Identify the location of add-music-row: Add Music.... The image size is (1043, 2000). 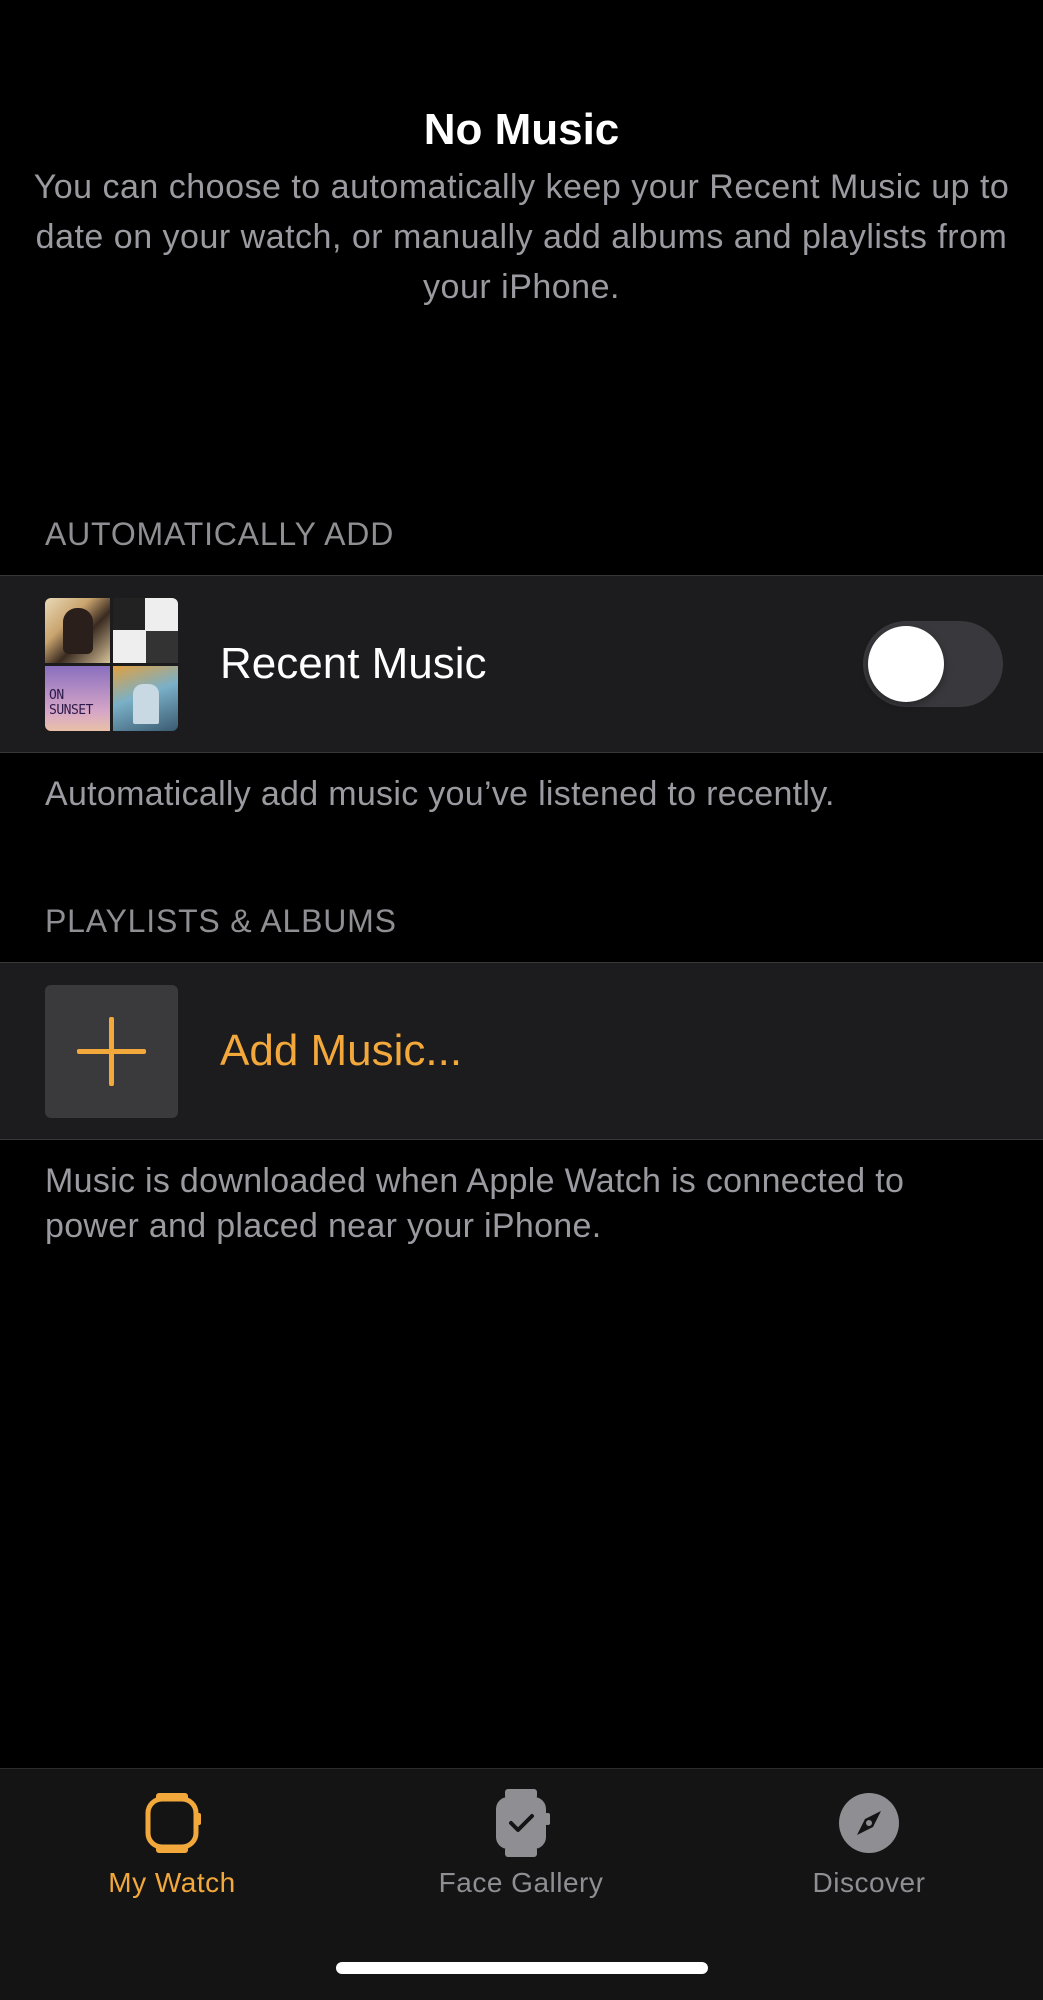
(521, 1051).